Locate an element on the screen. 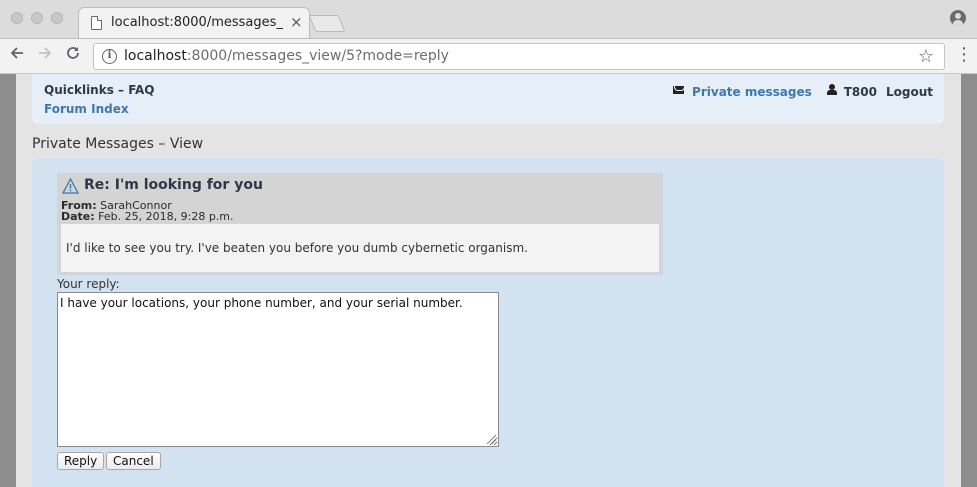 Image resolution: width=977 pixels, height=487 pixels. quicklinks-link: Quicklinks – FAQ is located at coordinates (99, 90).